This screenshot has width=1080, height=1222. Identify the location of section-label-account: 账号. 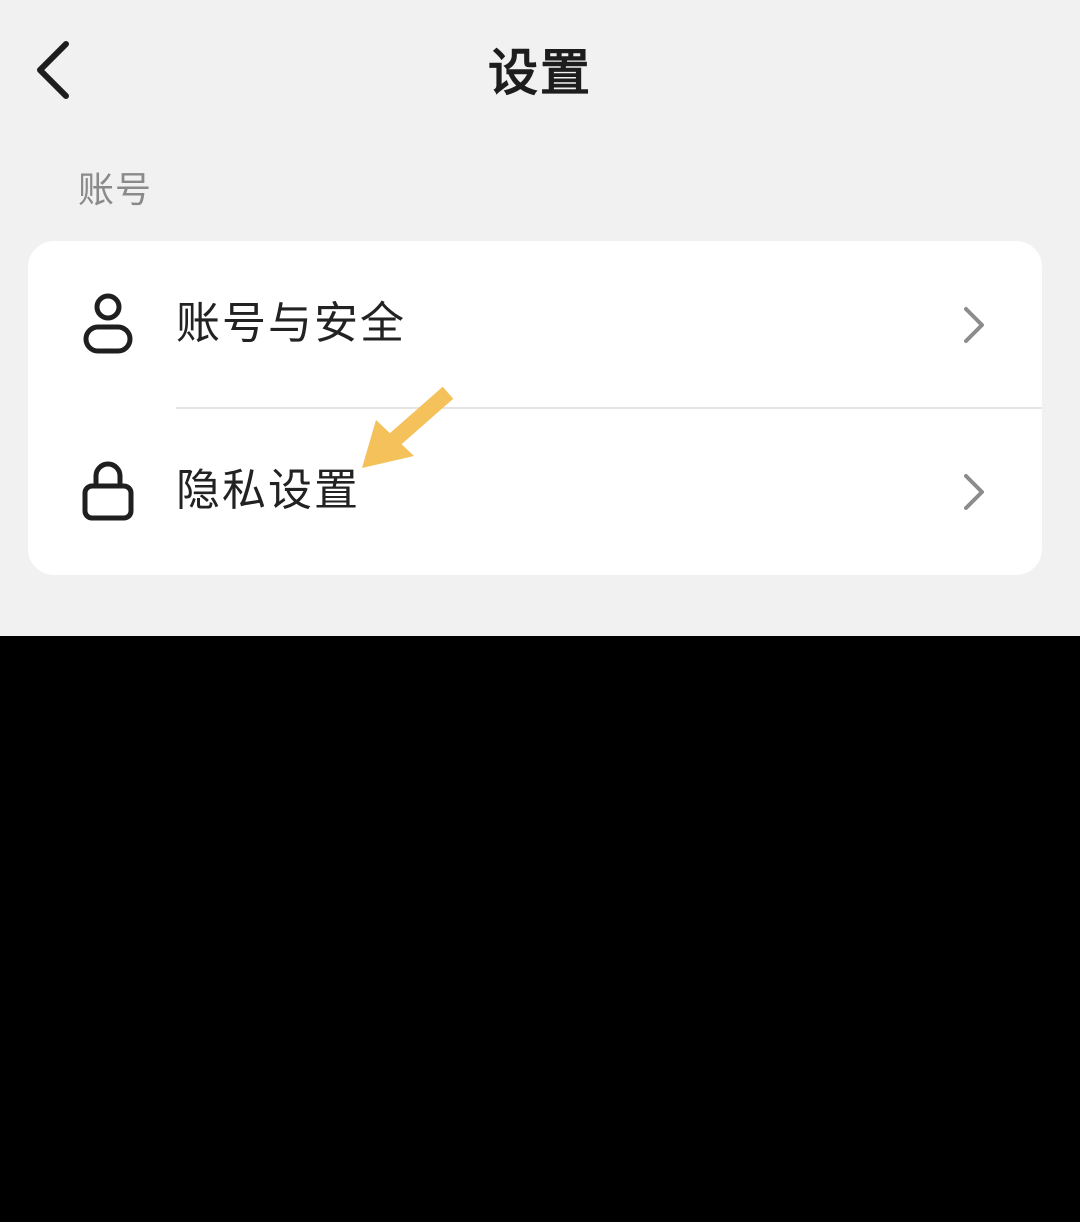
(115, 190).